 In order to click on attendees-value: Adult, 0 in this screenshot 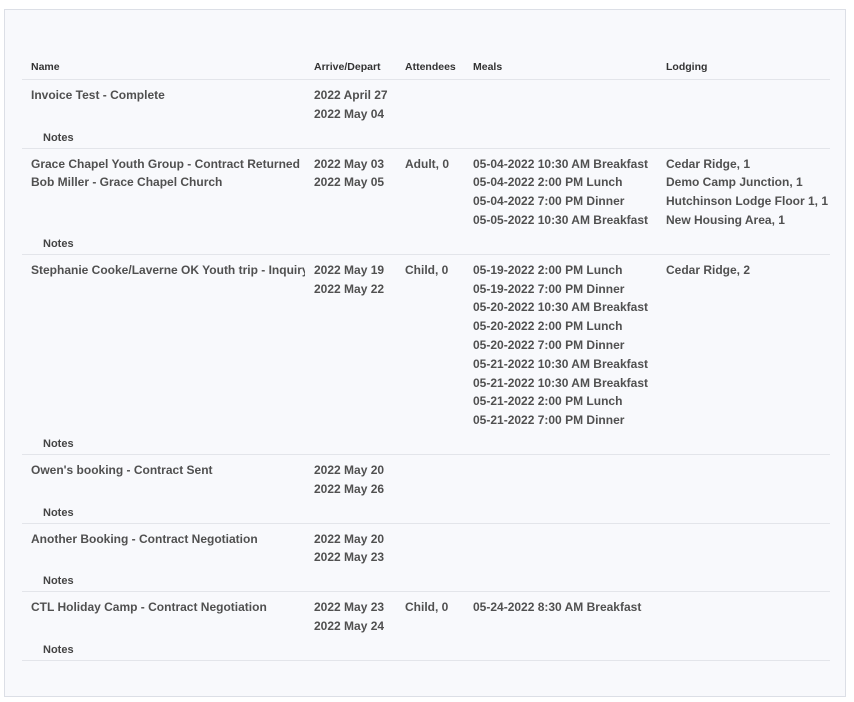, I will do `click(427, 163)`.